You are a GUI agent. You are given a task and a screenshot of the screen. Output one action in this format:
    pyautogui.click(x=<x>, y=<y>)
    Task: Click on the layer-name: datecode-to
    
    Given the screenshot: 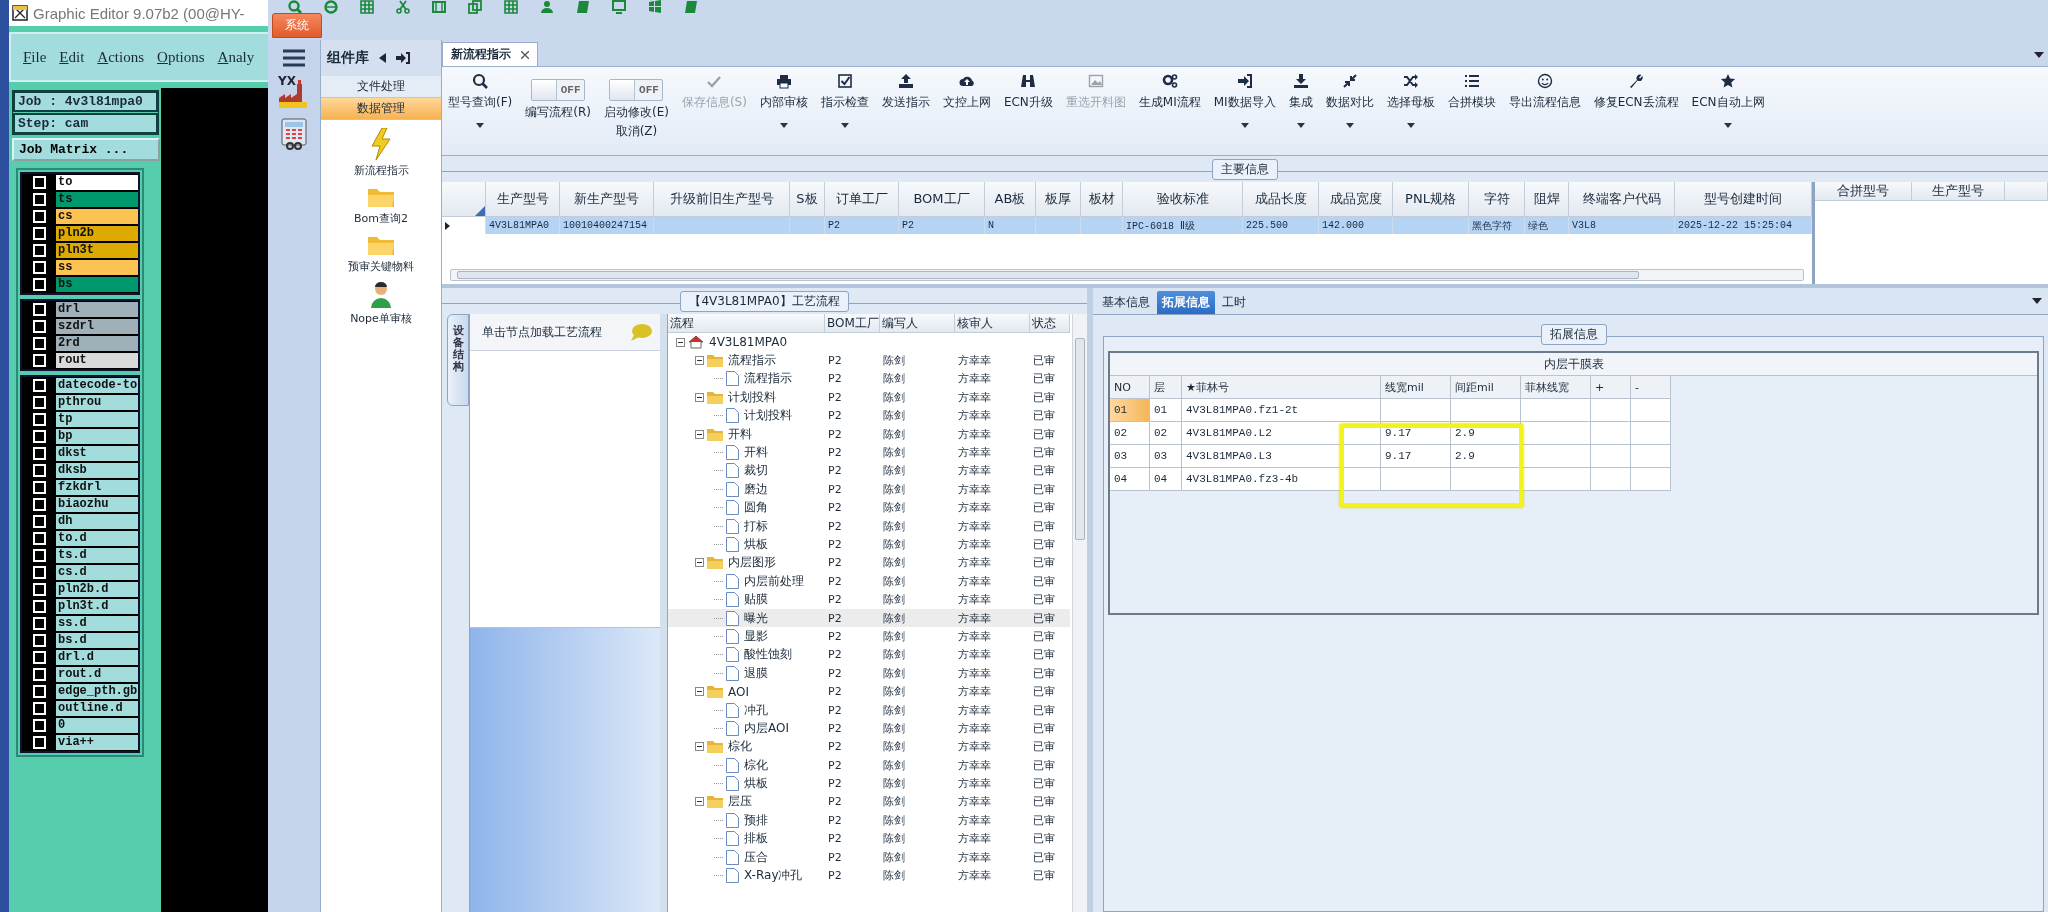 What is the action you would take?
    pyautogui.click(x=97, y=385)
    